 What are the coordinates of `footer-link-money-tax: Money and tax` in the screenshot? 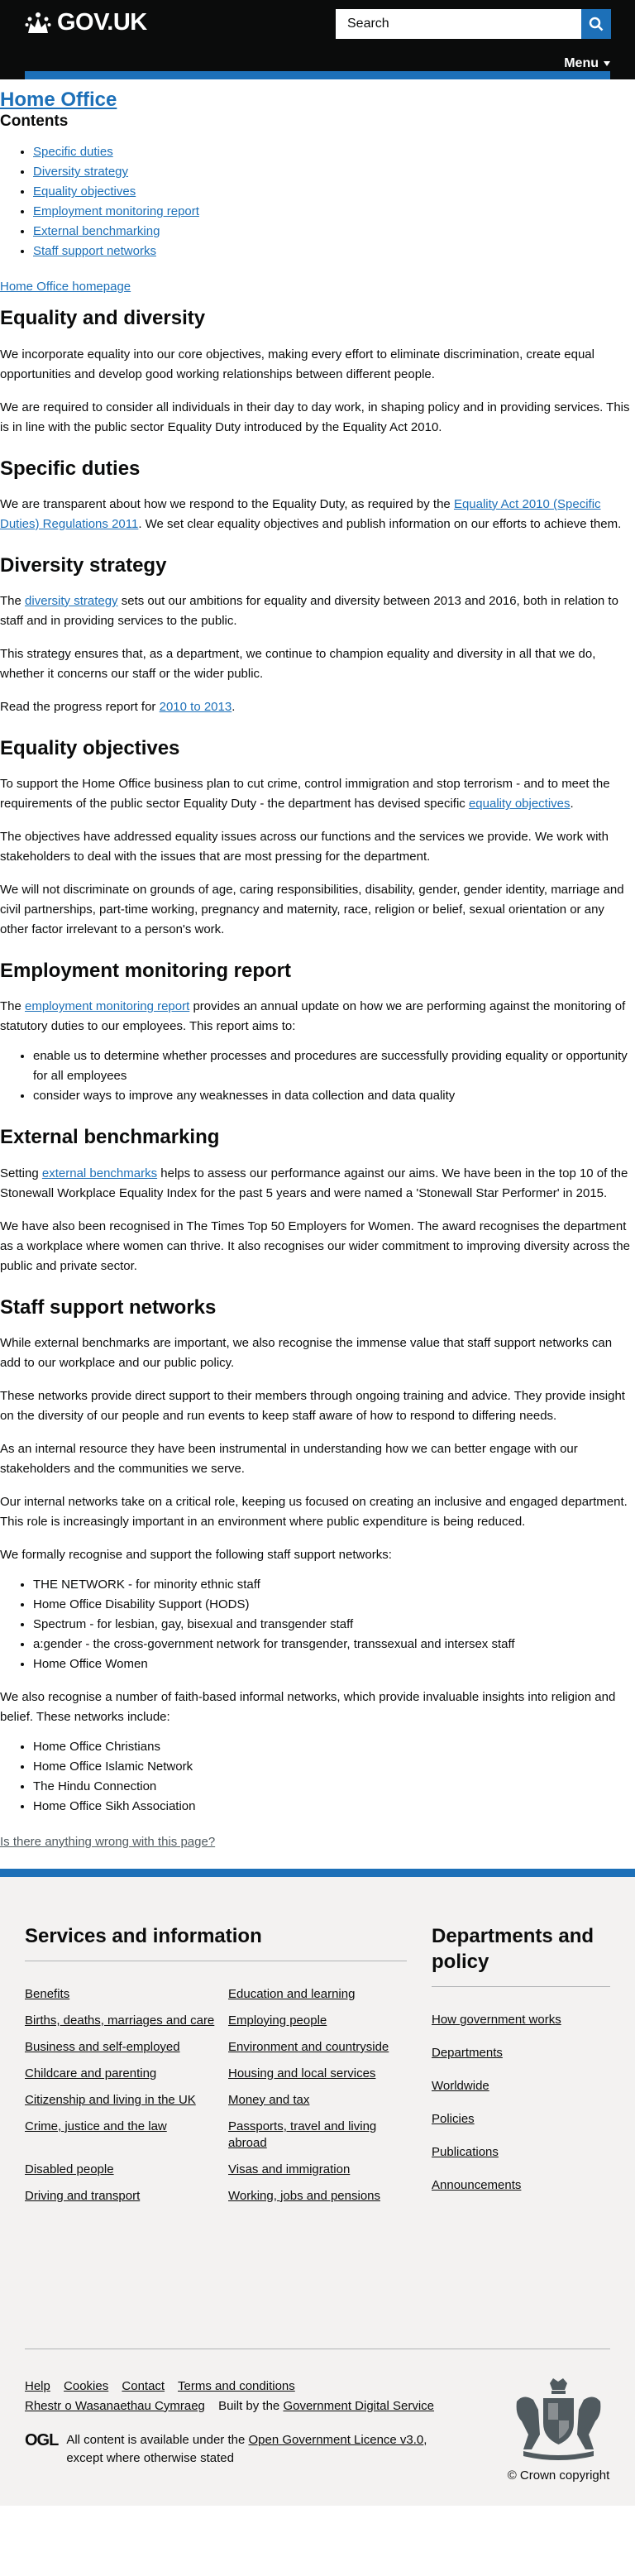 It's located at (317, 2100).